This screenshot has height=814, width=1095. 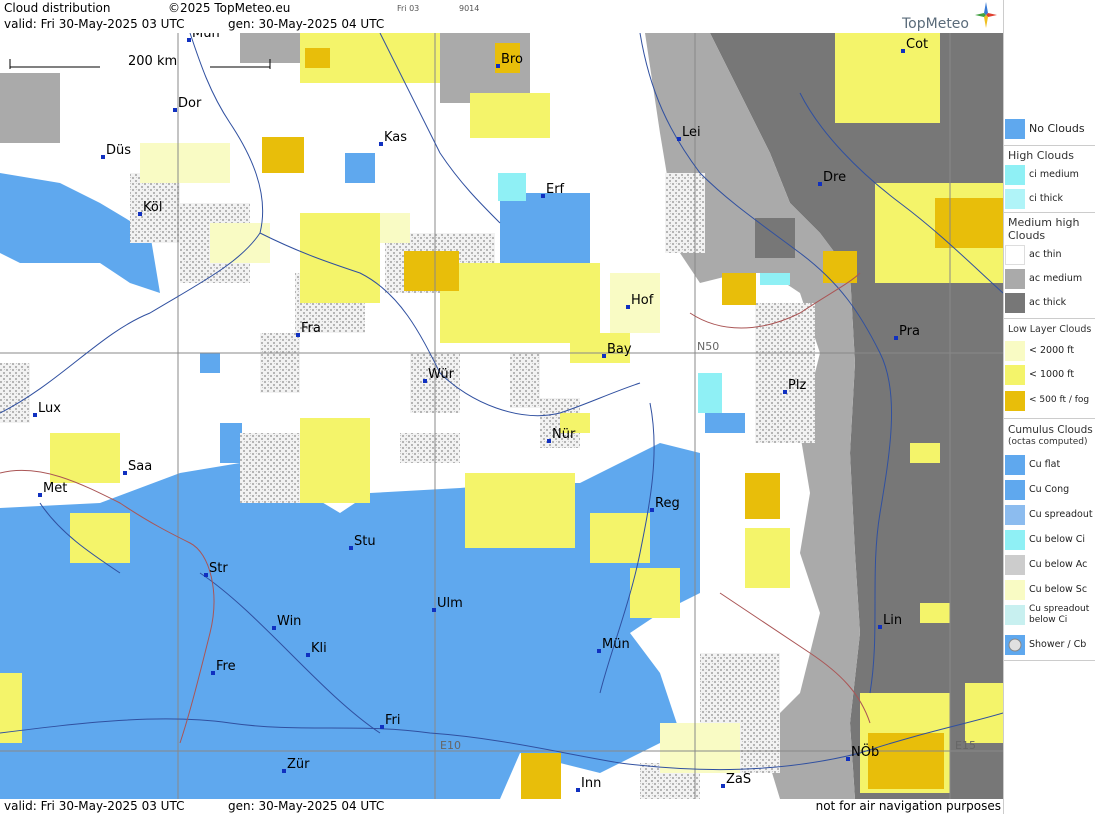 What do you see at coordinates (908, 806) in the screenshot?
I see `footer-disclaimer: not for air navigation purposes` at bounding box center [908, 806].